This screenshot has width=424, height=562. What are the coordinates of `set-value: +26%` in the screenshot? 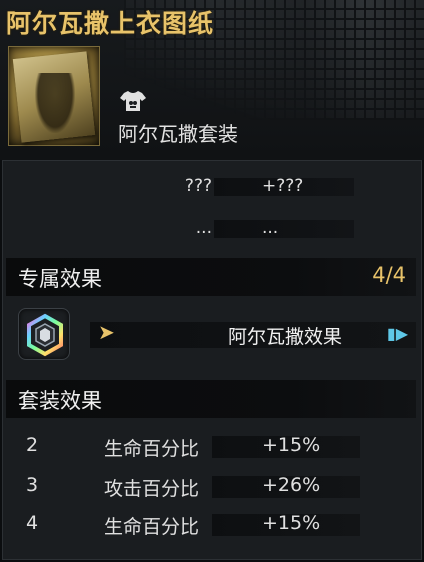 It's located at (291, 485).